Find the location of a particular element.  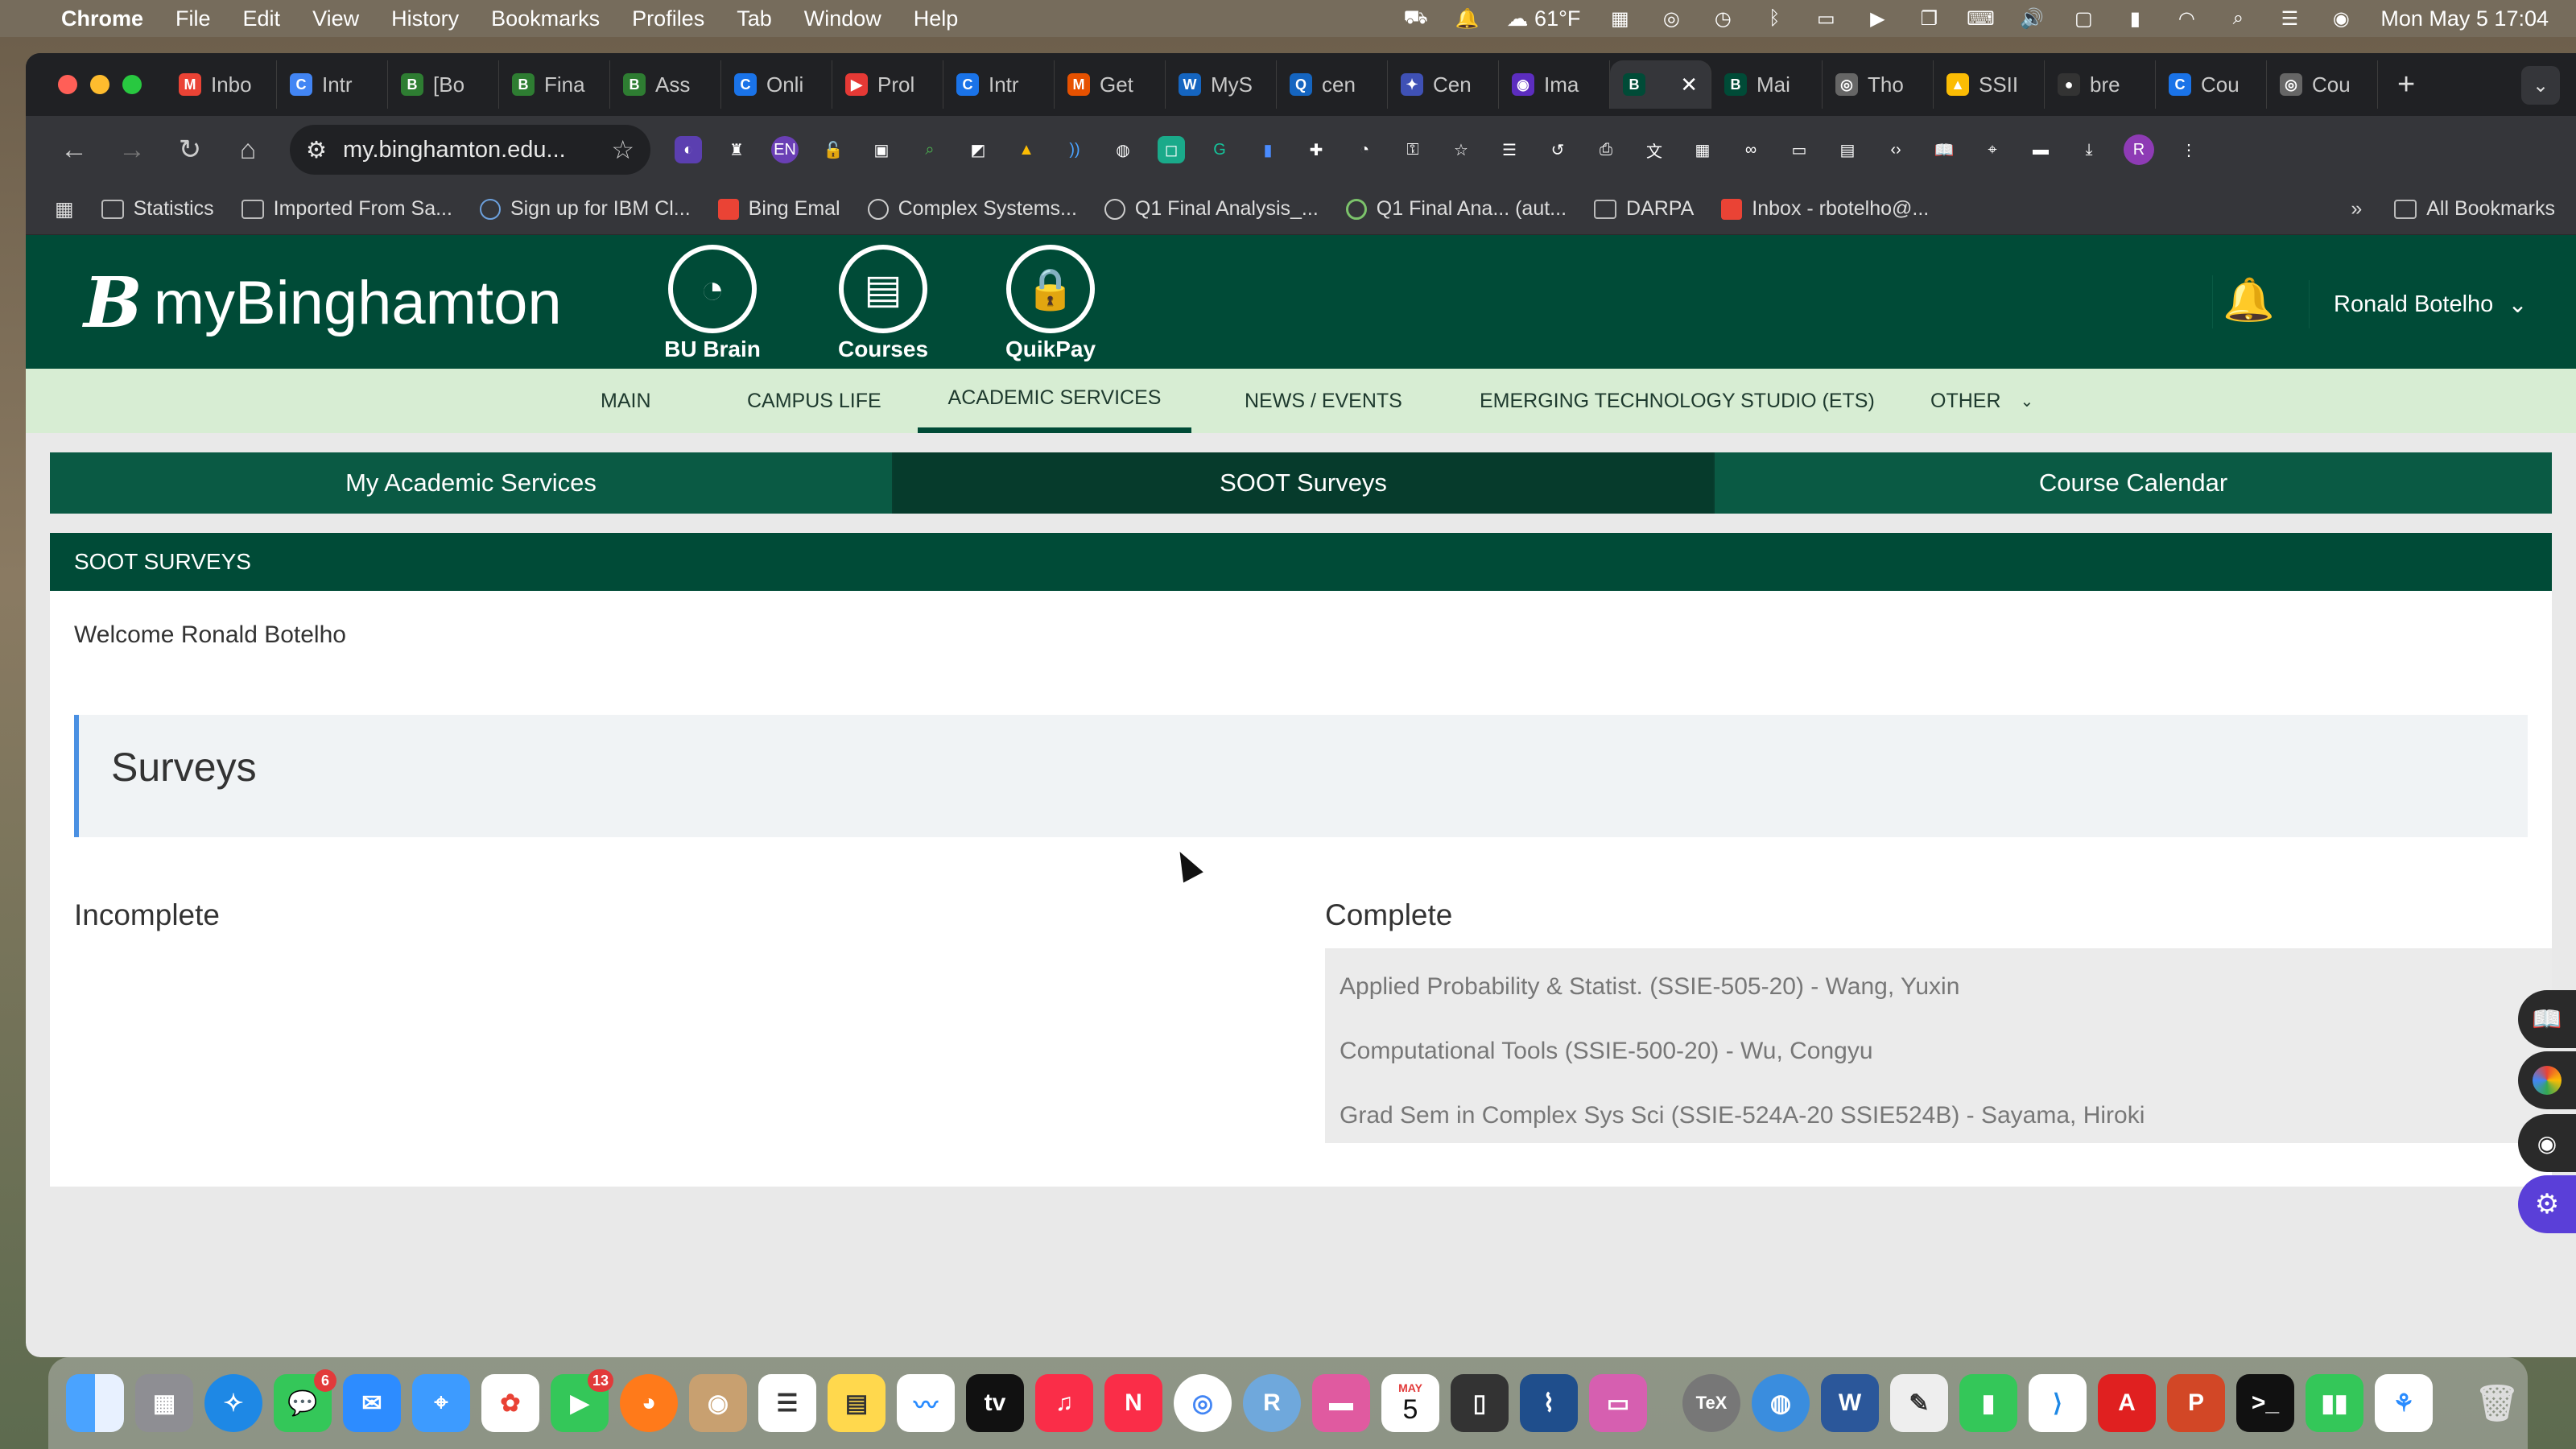

extension-icon: ♜ is located at coordinates (736, 149).